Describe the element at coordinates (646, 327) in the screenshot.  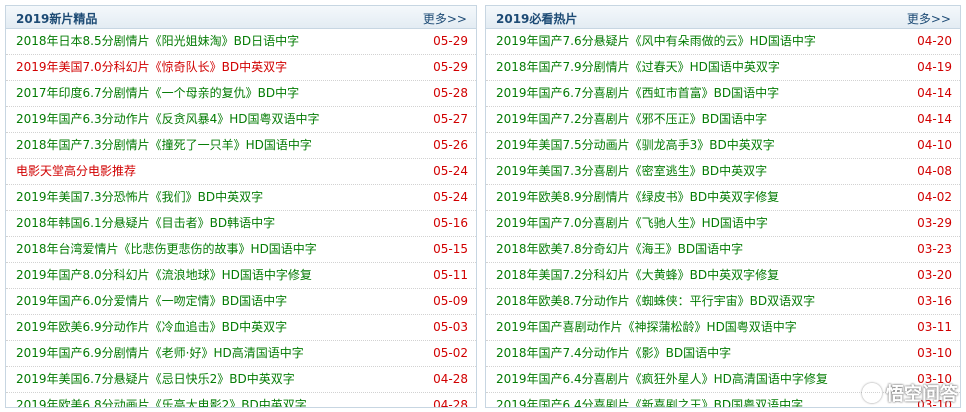
I see `movie-title-link: 2019年国产喜剧动作片《神探蒲松龄》HD国粤双语中字` at that location.